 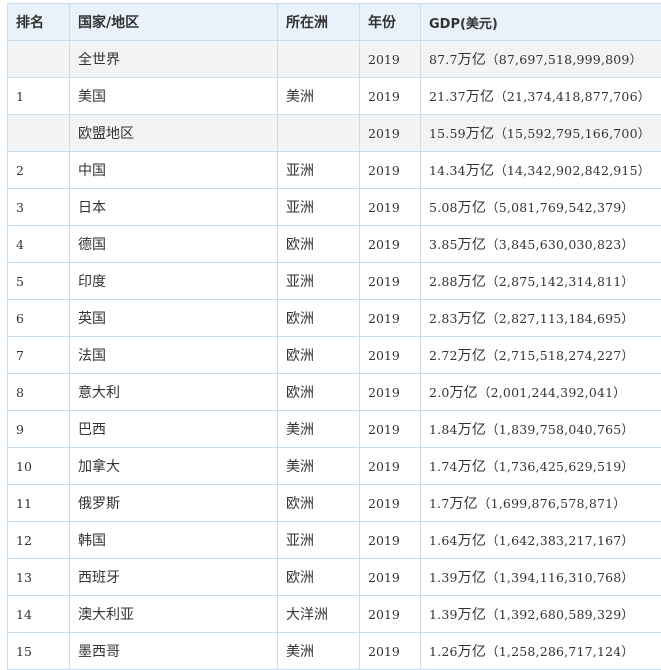 I want to click on header-continent: 所在洲, so click(x=319, y=22).